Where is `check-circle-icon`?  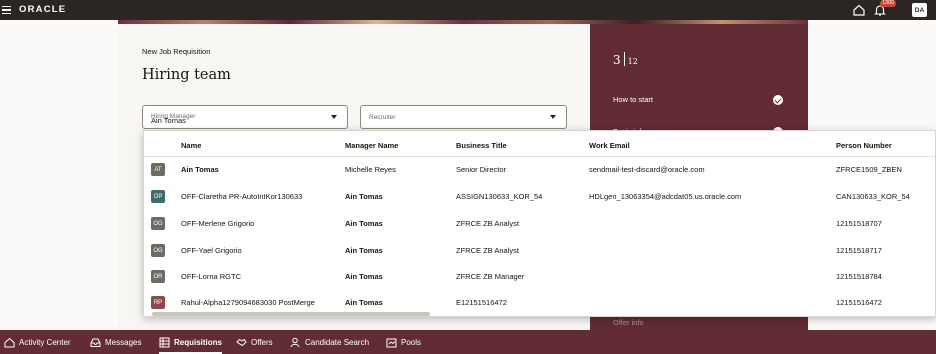
check-circle-icon is located at coordinates (778, 100).